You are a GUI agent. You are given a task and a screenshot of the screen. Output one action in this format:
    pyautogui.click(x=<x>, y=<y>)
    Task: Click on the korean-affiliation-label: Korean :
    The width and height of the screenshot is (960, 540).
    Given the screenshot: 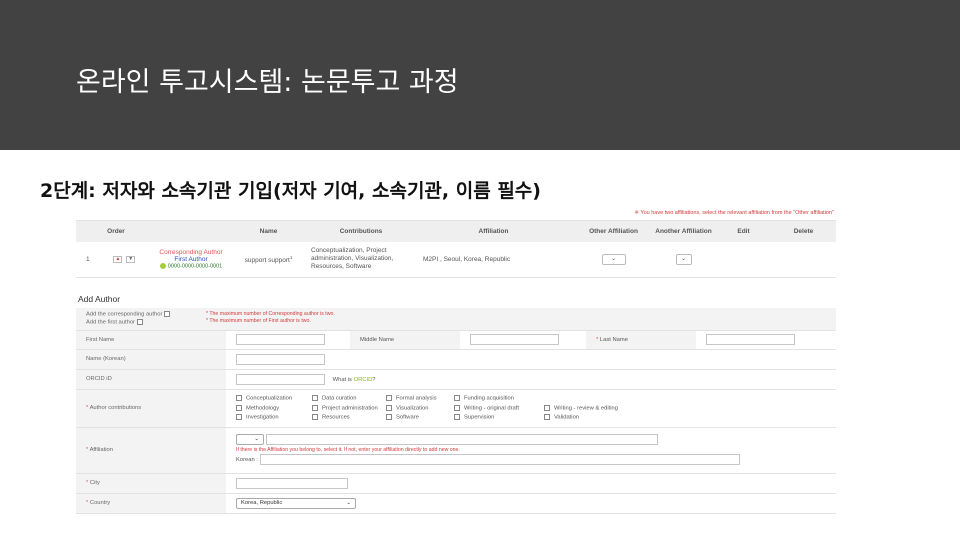 What is the action you would take?
    pyautogui.click(x=247, y=459)
    